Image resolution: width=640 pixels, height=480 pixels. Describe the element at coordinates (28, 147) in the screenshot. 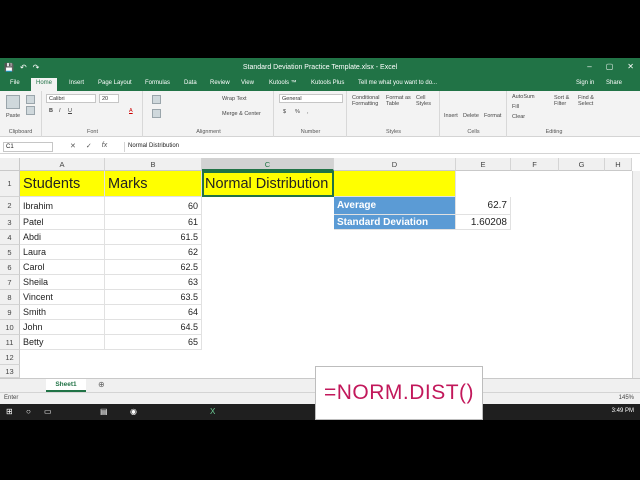

I see `name-box: C1` at that location.